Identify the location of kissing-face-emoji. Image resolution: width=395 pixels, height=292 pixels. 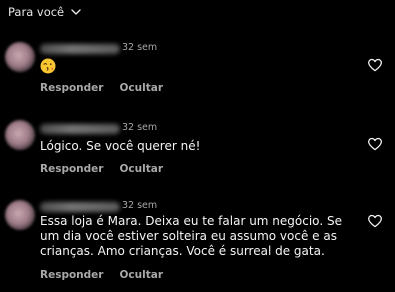
(48, 66).